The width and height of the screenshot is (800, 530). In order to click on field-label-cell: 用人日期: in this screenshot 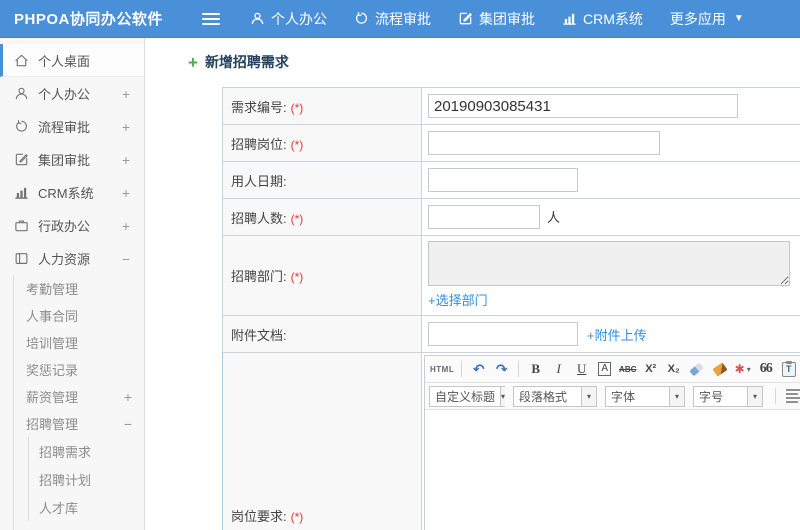, I will do `click(322, 180)`.